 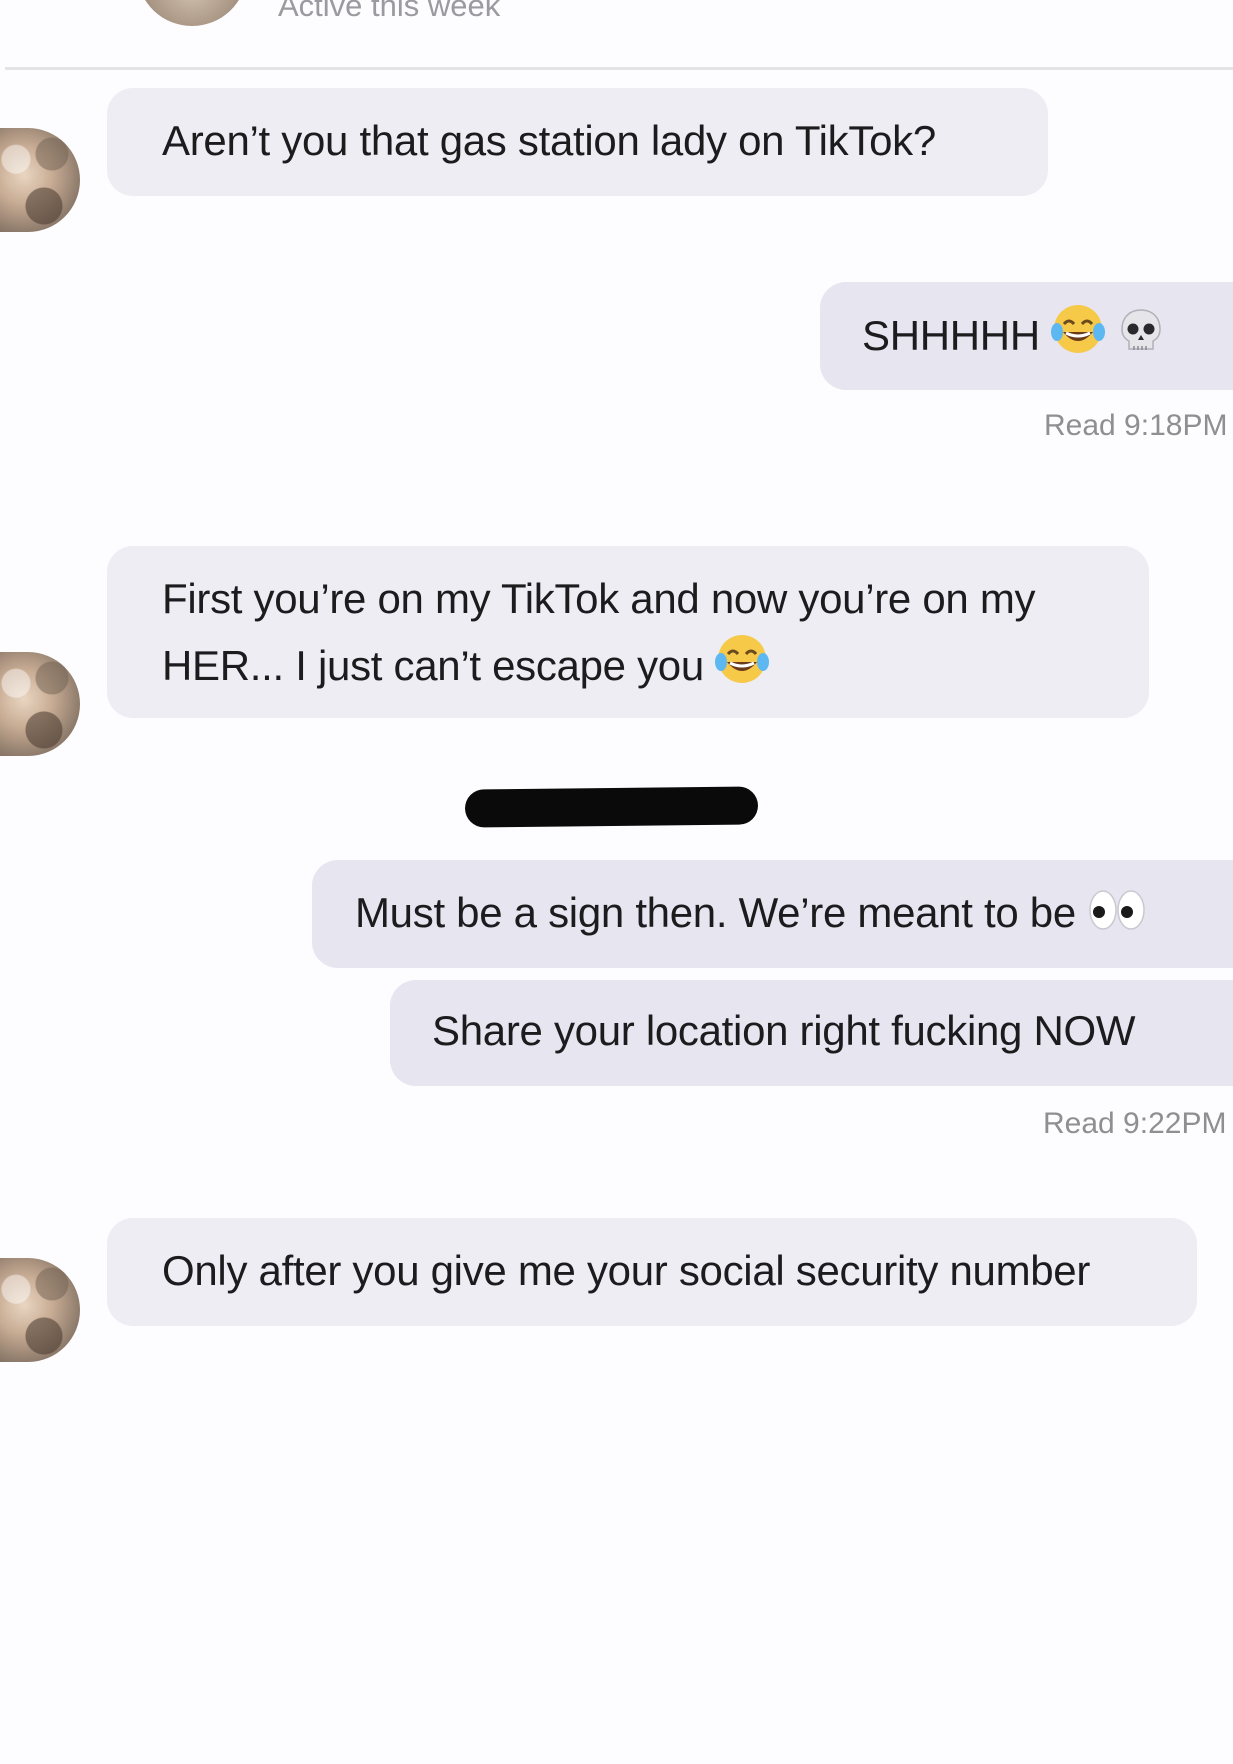 What do you see at coordinates (1117, 910) in the screenshot?
I see `eyes-emoji` at bounding box center [1117, 910].